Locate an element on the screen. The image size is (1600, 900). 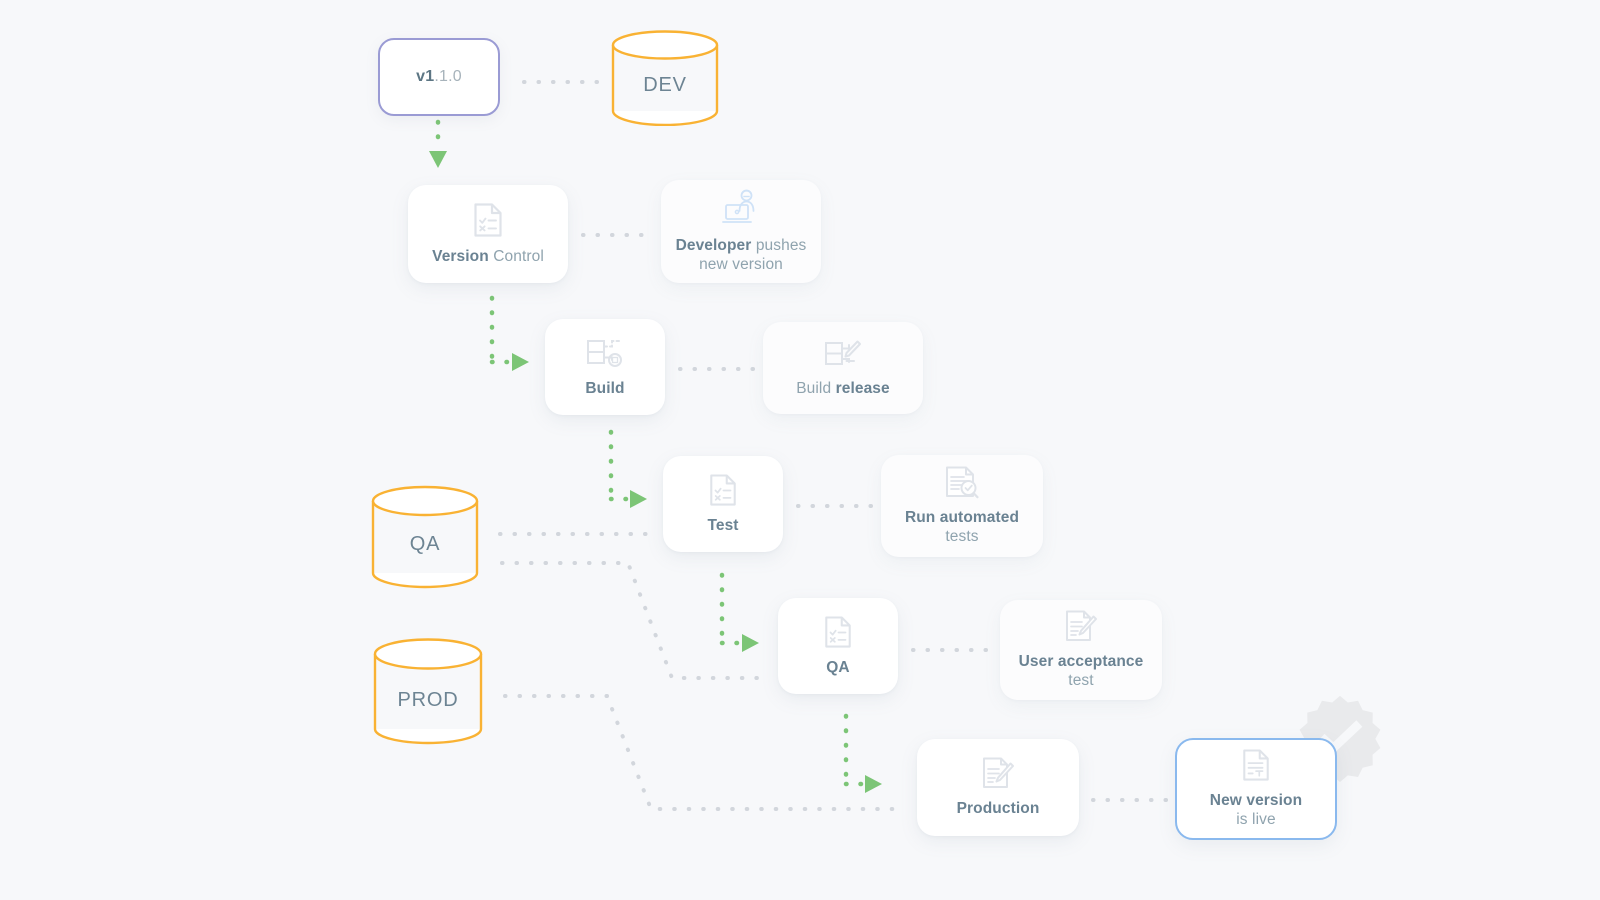
build-diagram-icon is located at coordinates (605, 353).